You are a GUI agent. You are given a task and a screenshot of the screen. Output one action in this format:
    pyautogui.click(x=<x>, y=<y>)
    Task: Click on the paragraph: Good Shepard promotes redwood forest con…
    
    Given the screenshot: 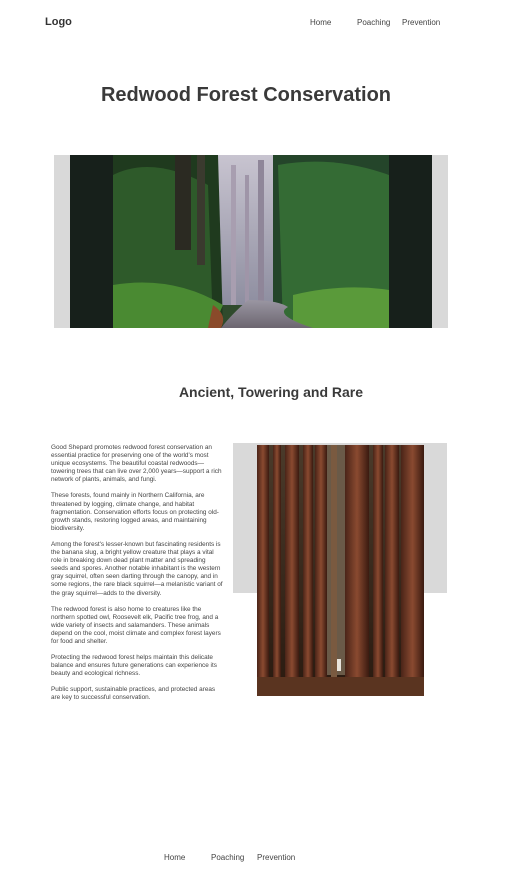 What is the action you would take?
    pyautogui.click(x=136, y=464)
    